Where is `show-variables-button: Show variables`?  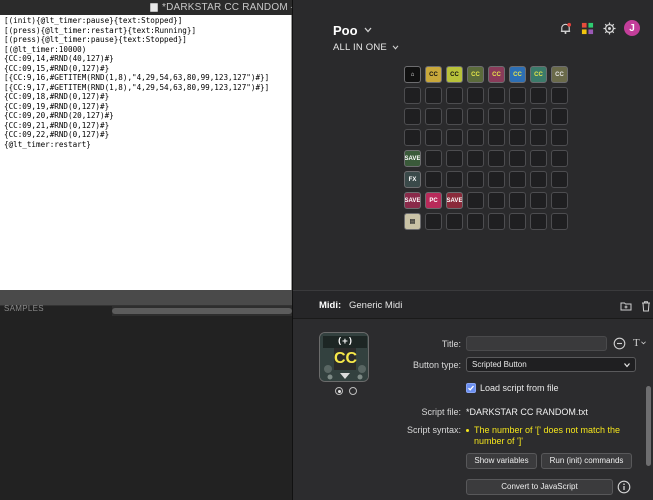
show-variables-button: Show variables is located at coordinates (501, 461).